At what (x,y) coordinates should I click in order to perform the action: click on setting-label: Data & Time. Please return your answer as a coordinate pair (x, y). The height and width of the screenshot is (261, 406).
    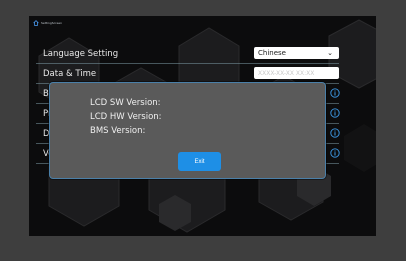
    Looking at the image, I should click on (70, 73).